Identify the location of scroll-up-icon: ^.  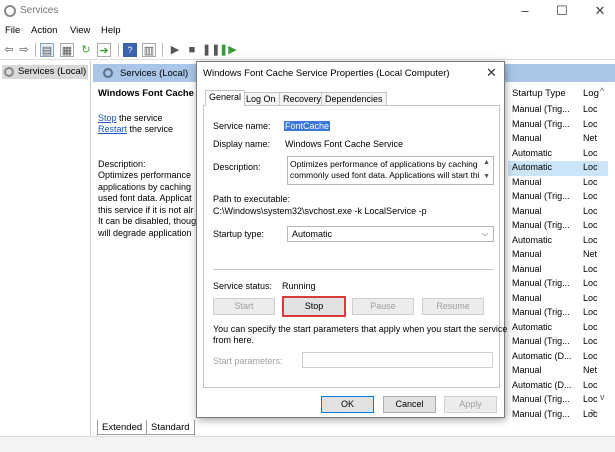
(602, 91).